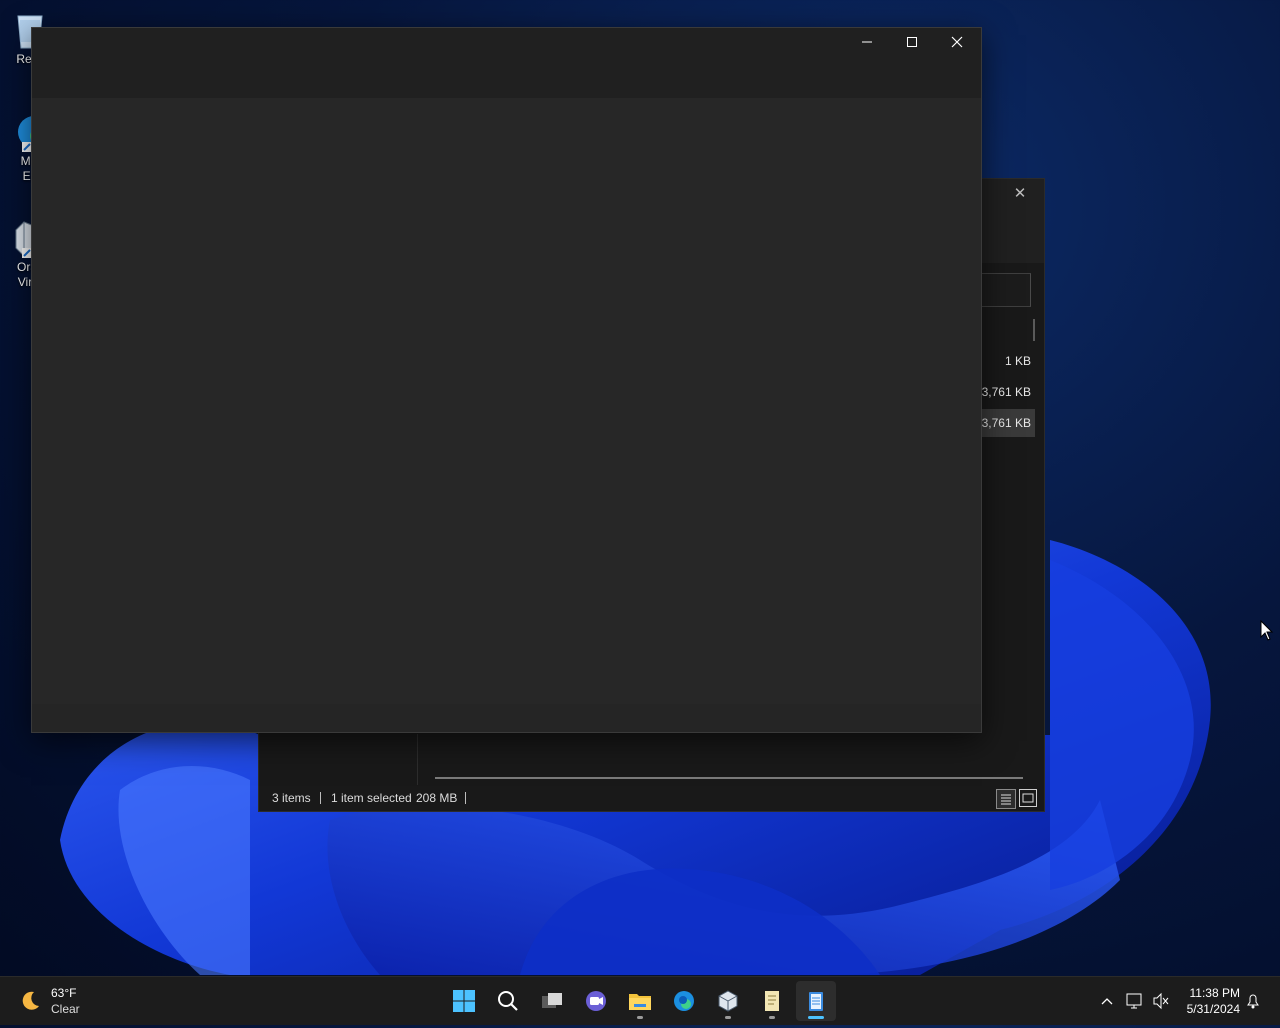 This screenshot has height=1028, width=1280. What do you see at coordinates (1008, 361) in the screenshot?
I see `file-row-size: 1 KB` at bounding box center [1008, 361].